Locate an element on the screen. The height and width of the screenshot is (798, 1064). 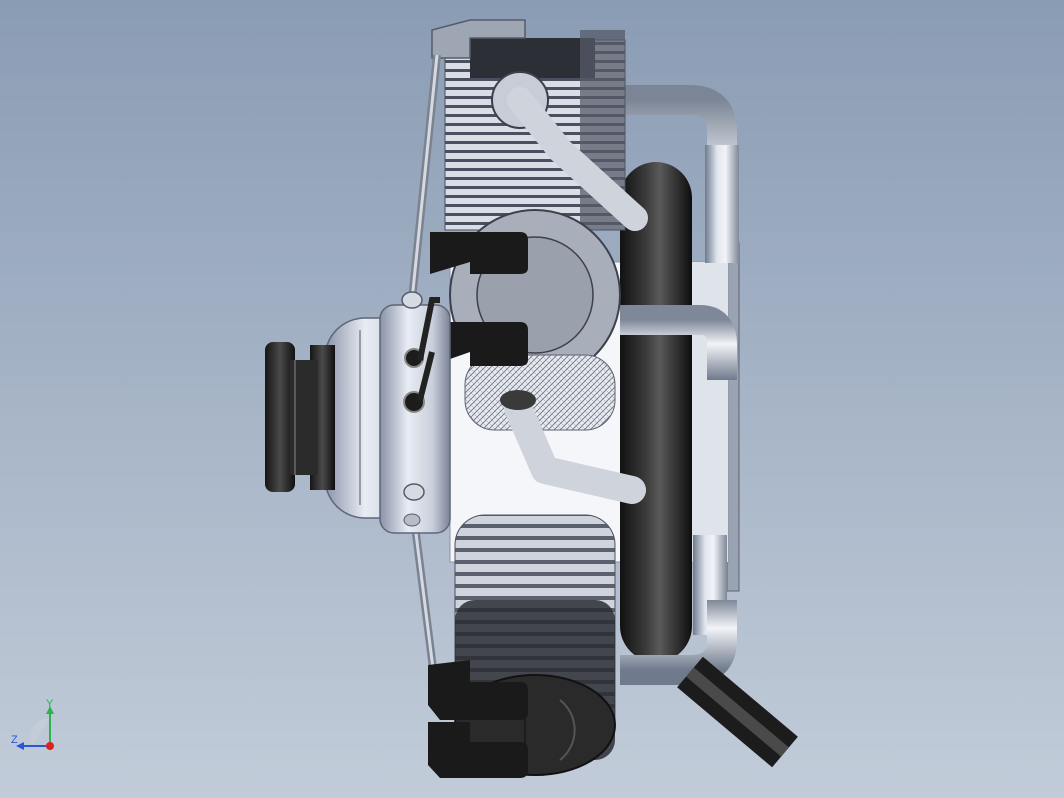
intake-manifold is located at coordinates (656, 412).